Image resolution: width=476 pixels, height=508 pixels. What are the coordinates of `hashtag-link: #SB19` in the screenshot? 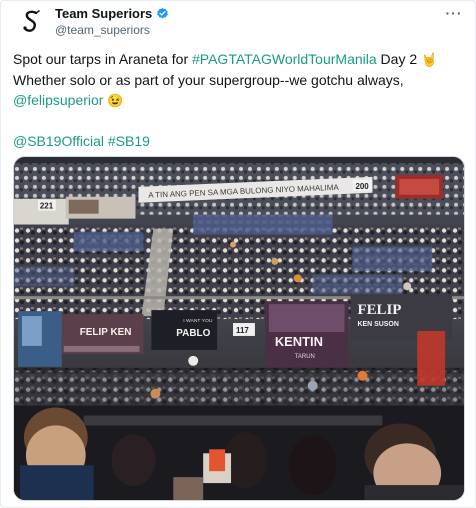 It's located at (129, 141).